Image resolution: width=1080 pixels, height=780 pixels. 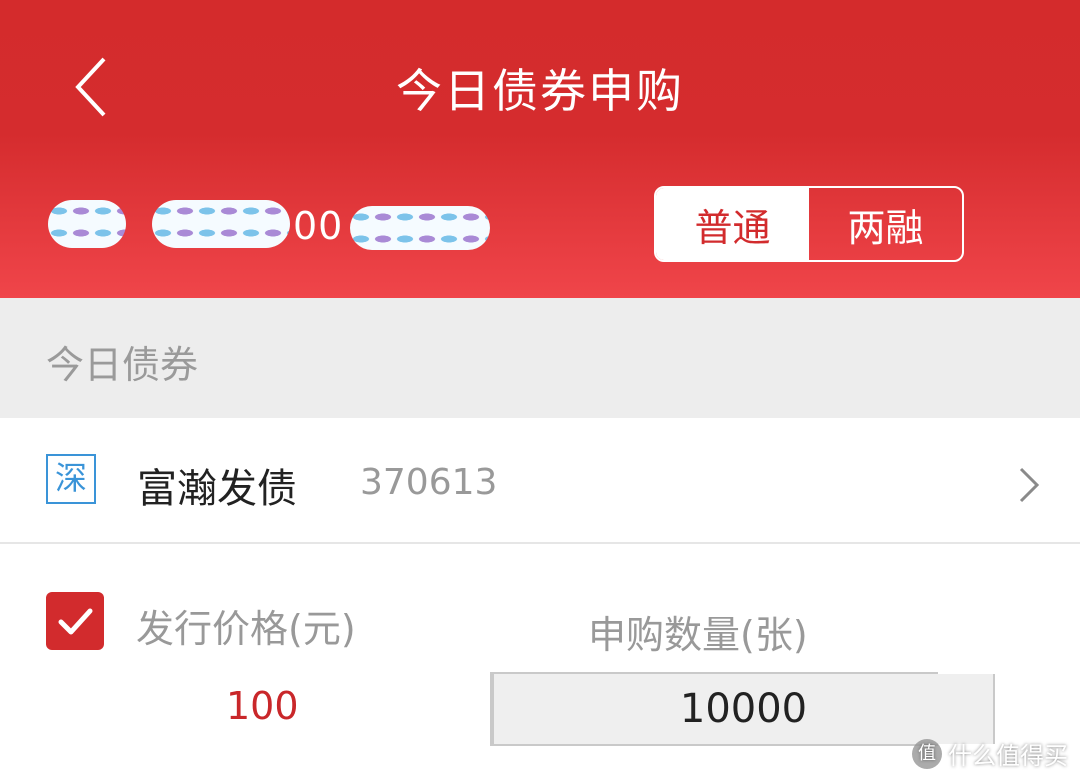 I want to click on check-icon, so click(x=75, y=621).